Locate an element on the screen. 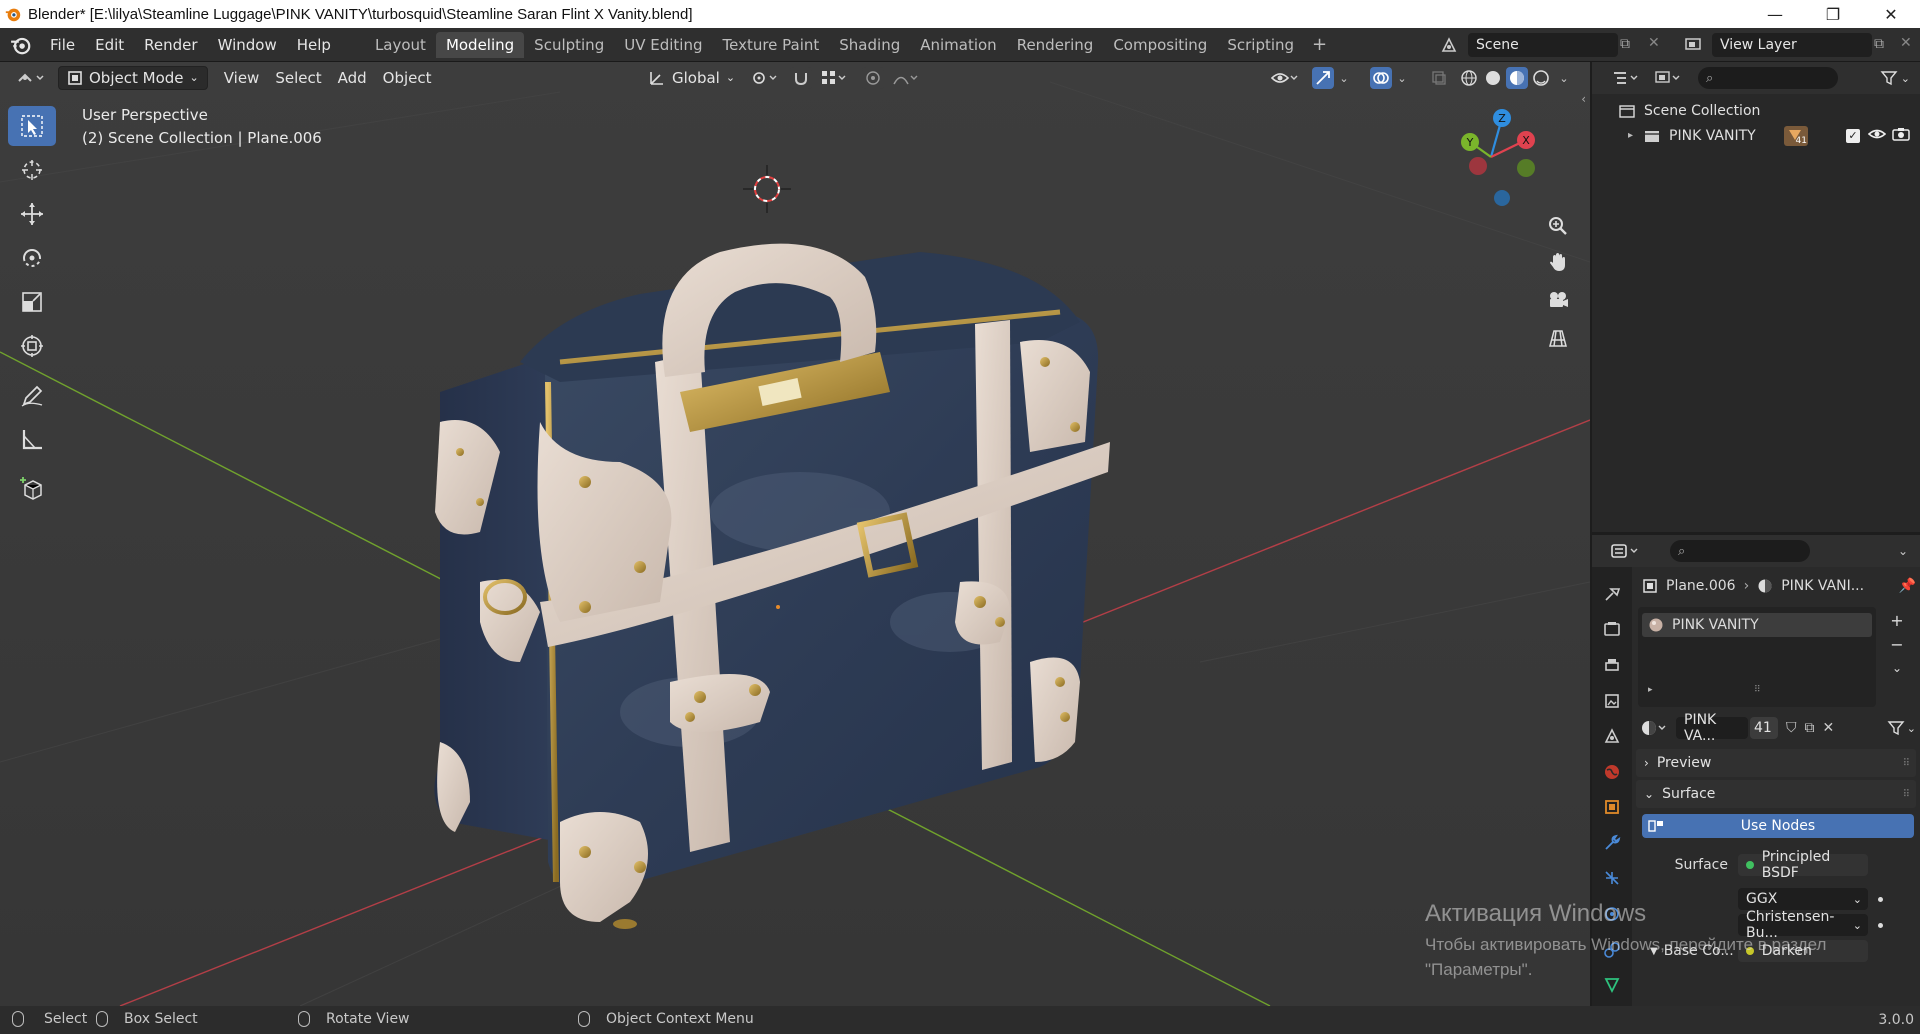 The width and height of the screenshot is (1920, 1034). menu-help: Help is located at coordinates (314, 45).